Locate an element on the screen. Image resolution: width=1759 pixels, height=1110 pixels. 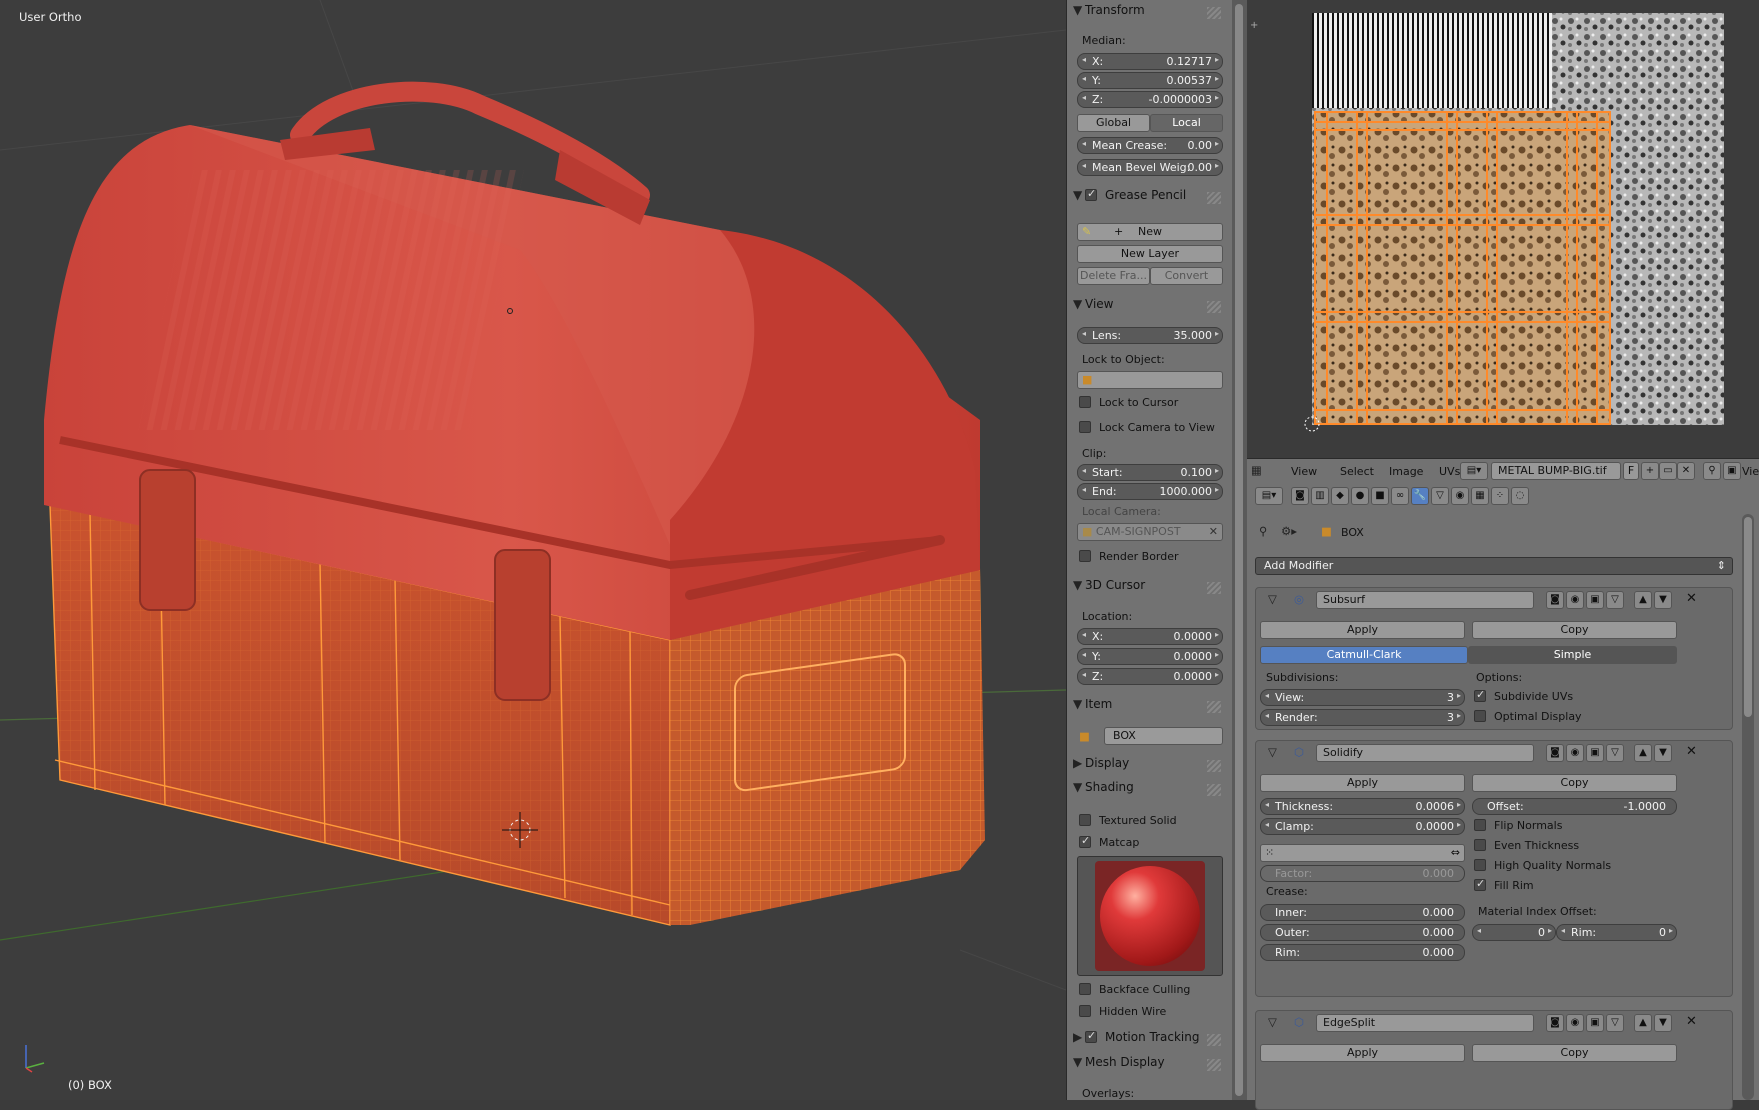
edgesplit-copy-button: Copy is located at coordinates (1574, 1053).